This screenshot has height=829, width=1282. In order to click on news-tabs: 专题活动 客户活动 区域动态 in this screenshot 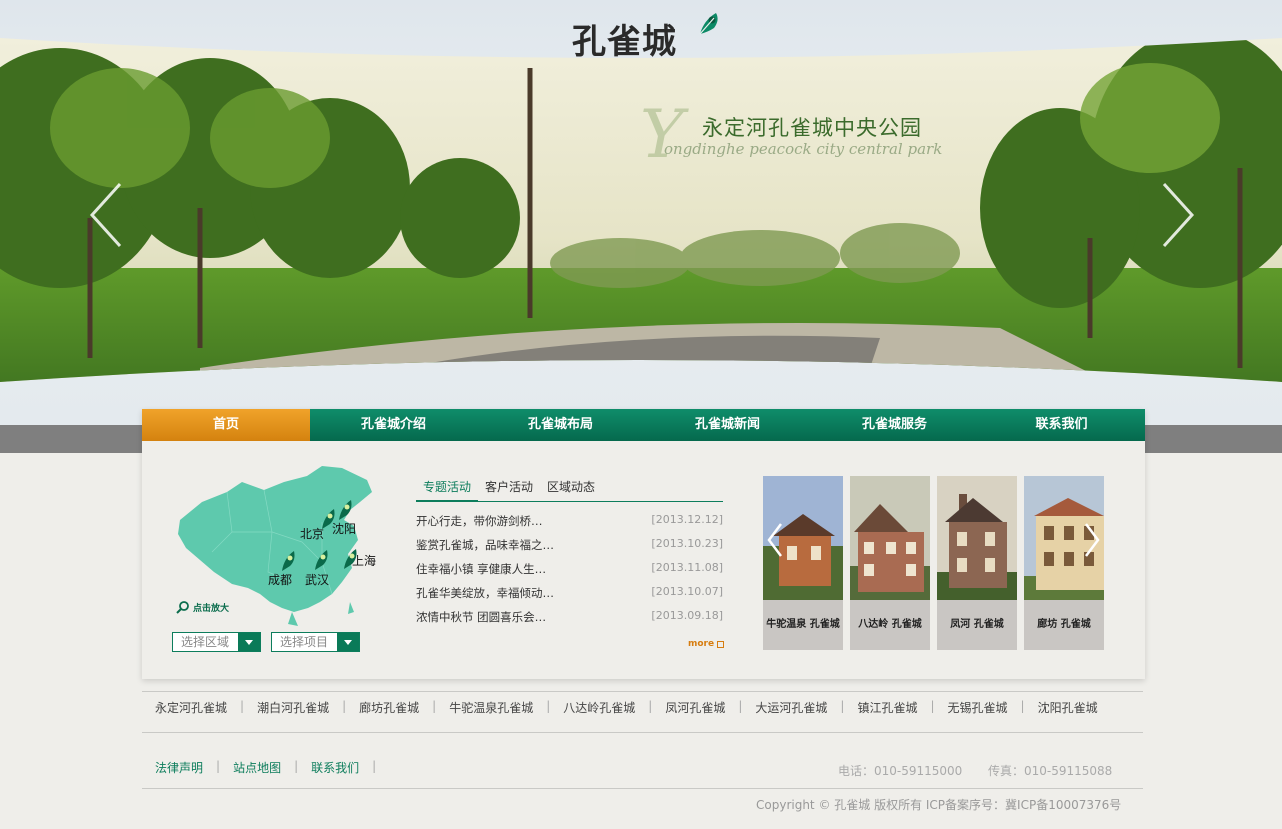, I will do `click(569, 489)`.